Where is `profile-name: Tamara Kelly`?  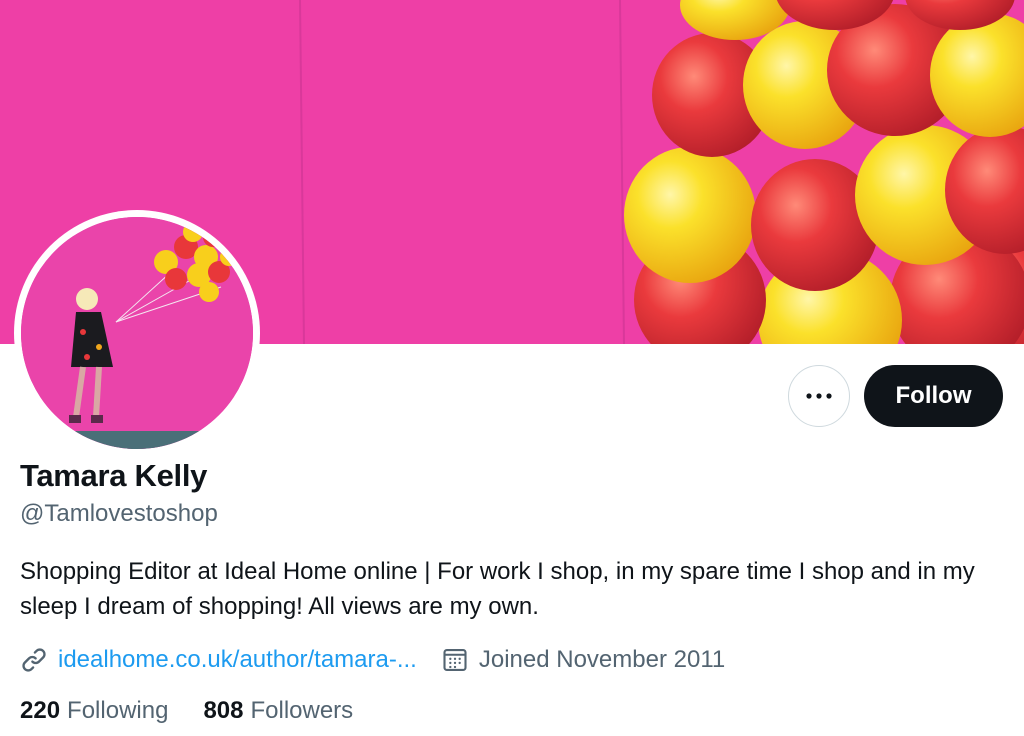
profile-name: Tamara Kelly is located at coordinates (114, 475).